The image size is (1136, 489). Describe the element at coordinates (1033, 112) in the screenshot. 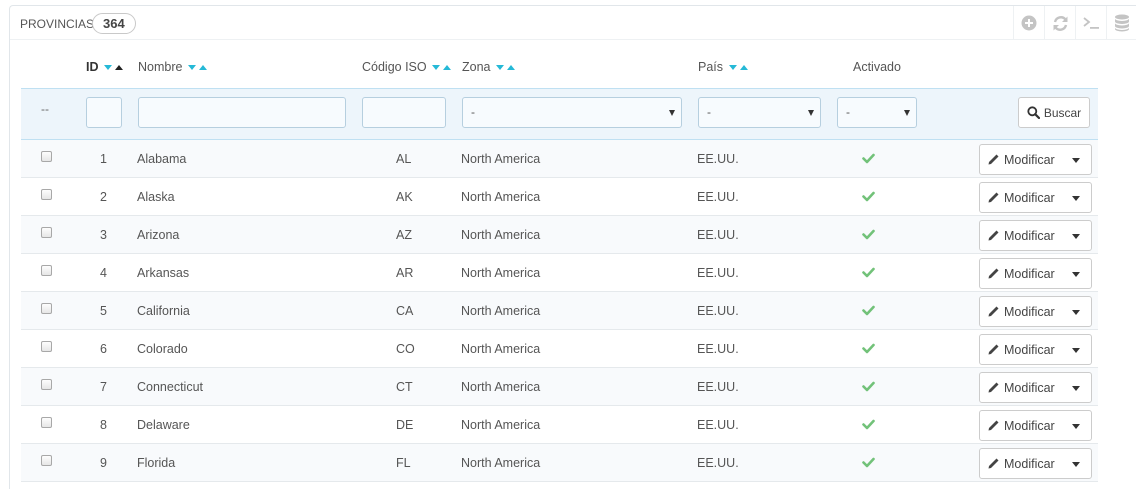

I see `search-icon` at that location.